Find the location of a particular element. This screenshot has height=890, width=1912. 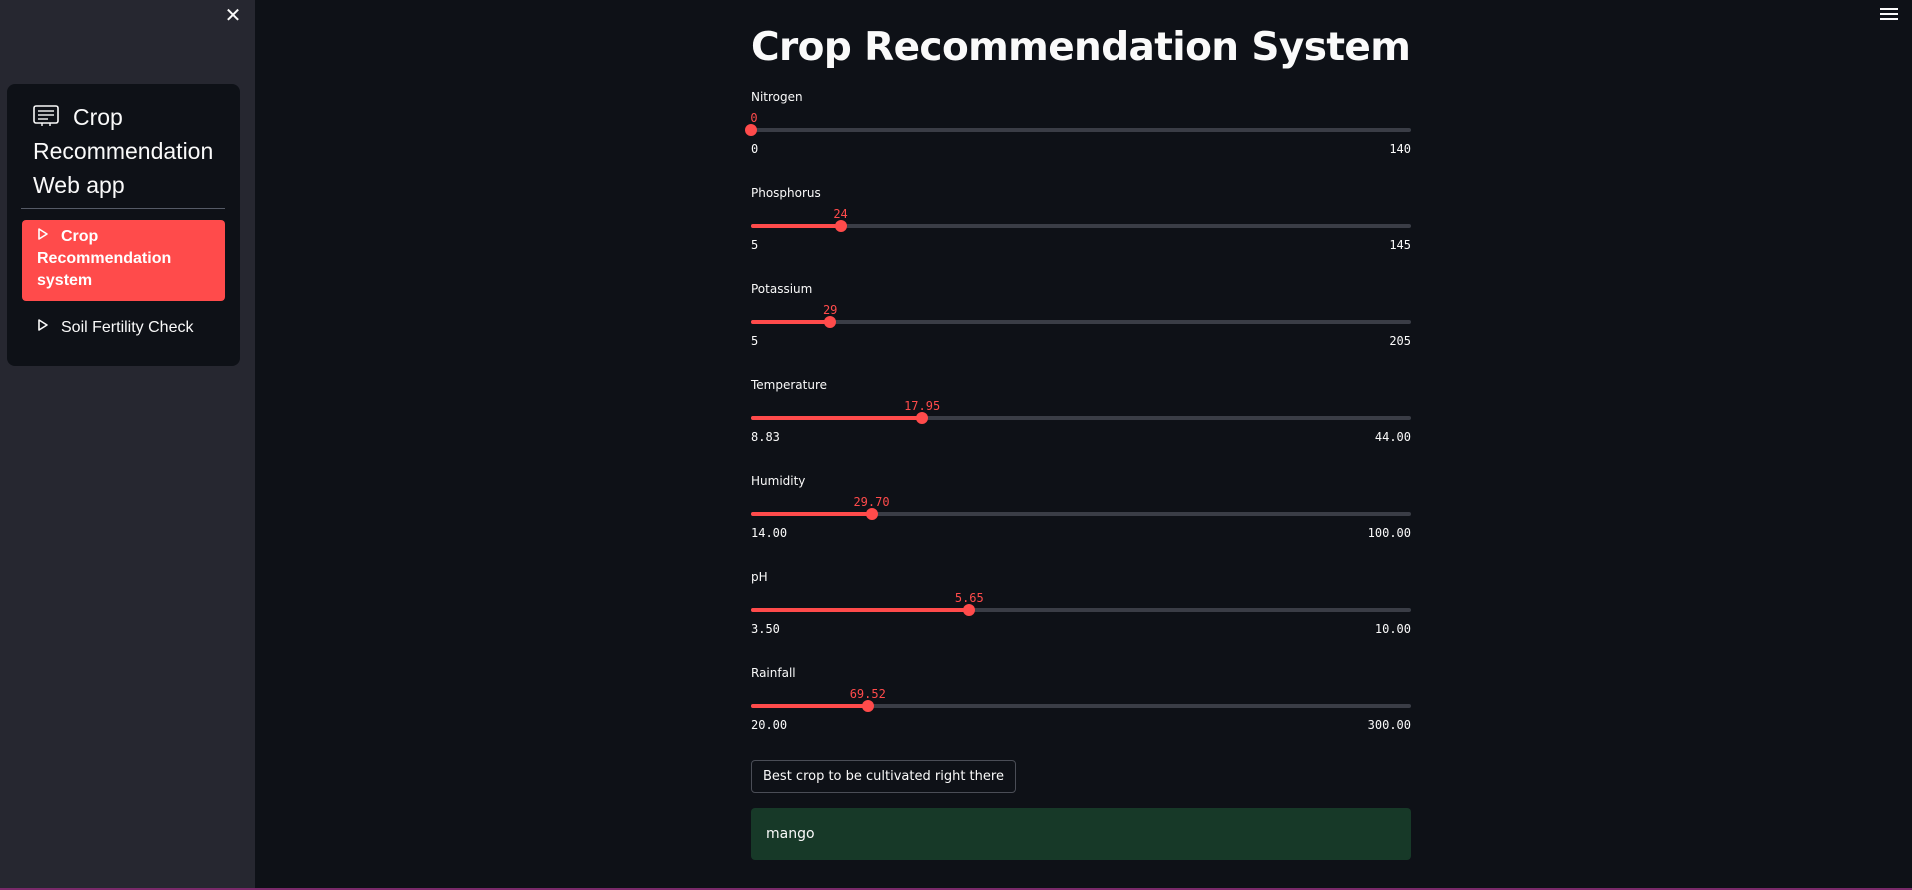

menu-divider is located at coordinates (123, 208).